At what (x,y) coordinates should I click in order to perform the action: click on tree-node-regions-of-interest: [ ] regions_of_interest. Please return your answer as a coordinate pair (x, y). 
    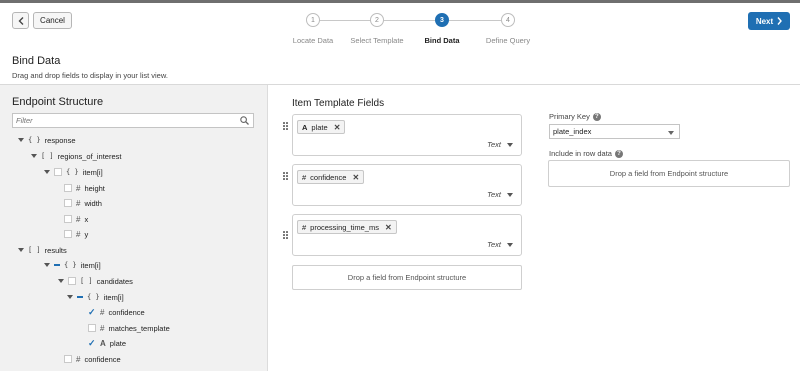
    Looking at the image, I should click on (76, 156).